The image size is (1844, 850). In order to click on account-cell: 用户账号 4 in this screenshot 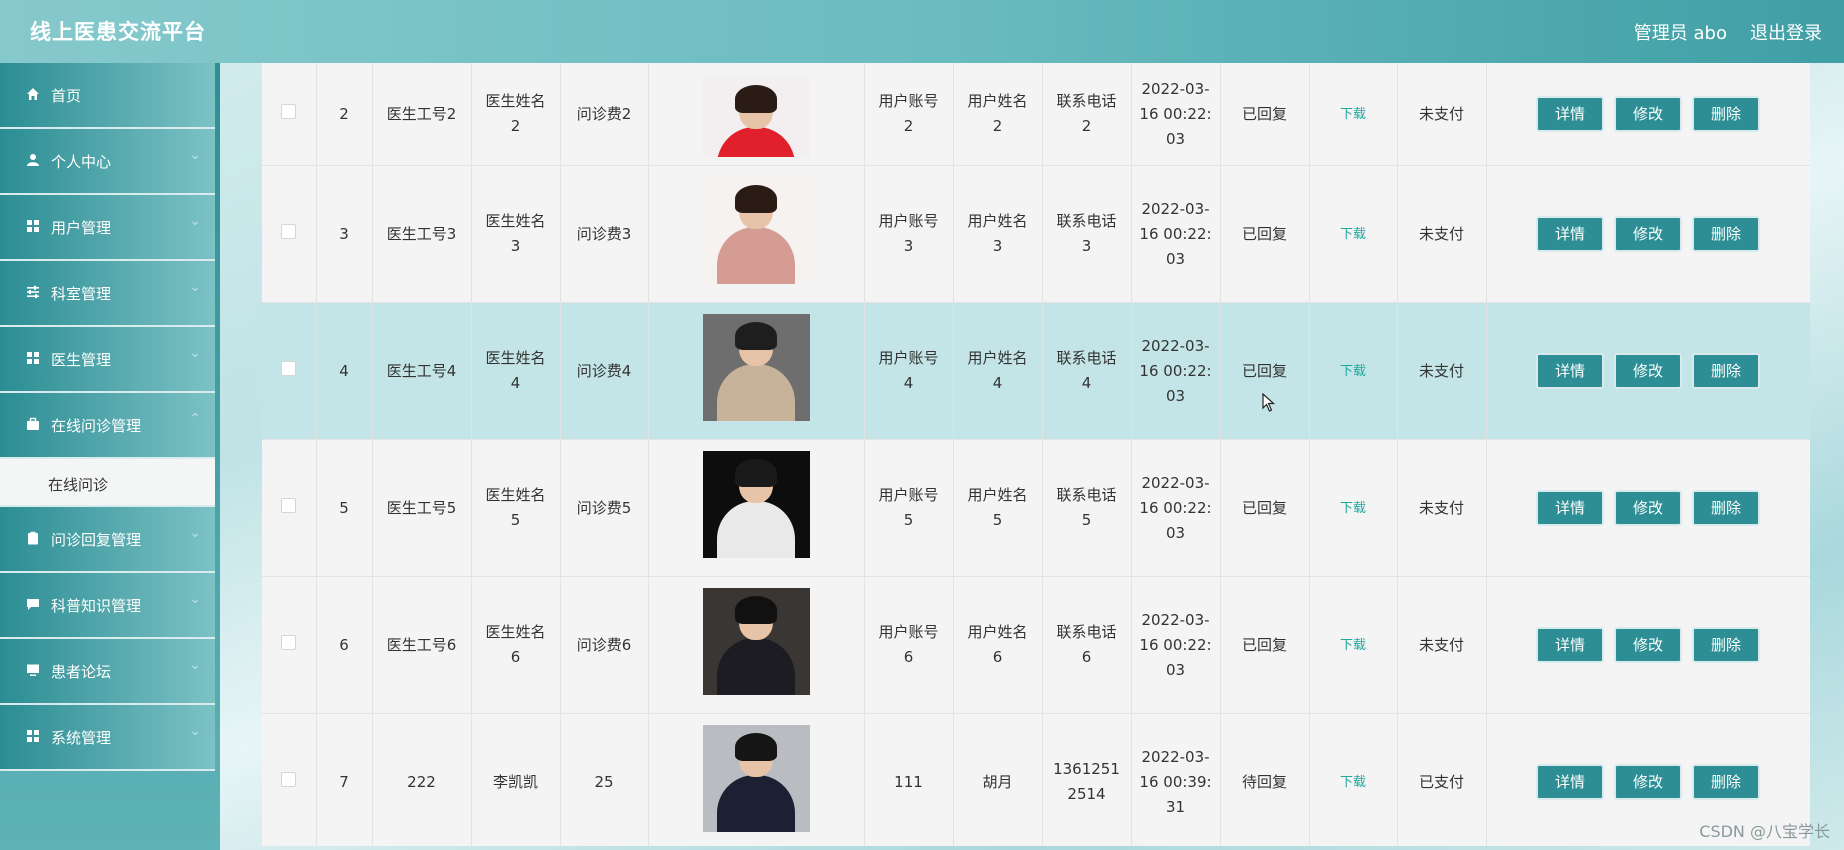, I will do `click(909, 371)`.